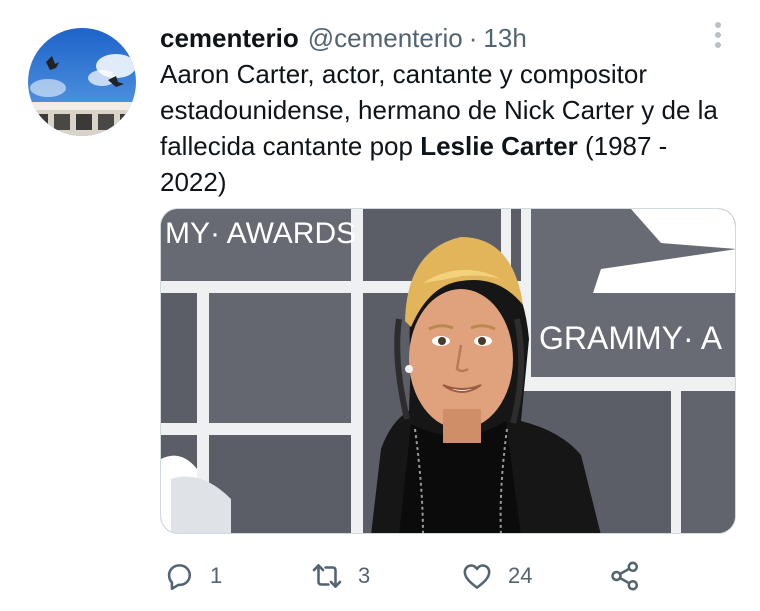  What do you see at coordinates (496, 576) in the screenshot?
I see `like-button: 24` at bounding box center [496, 576].